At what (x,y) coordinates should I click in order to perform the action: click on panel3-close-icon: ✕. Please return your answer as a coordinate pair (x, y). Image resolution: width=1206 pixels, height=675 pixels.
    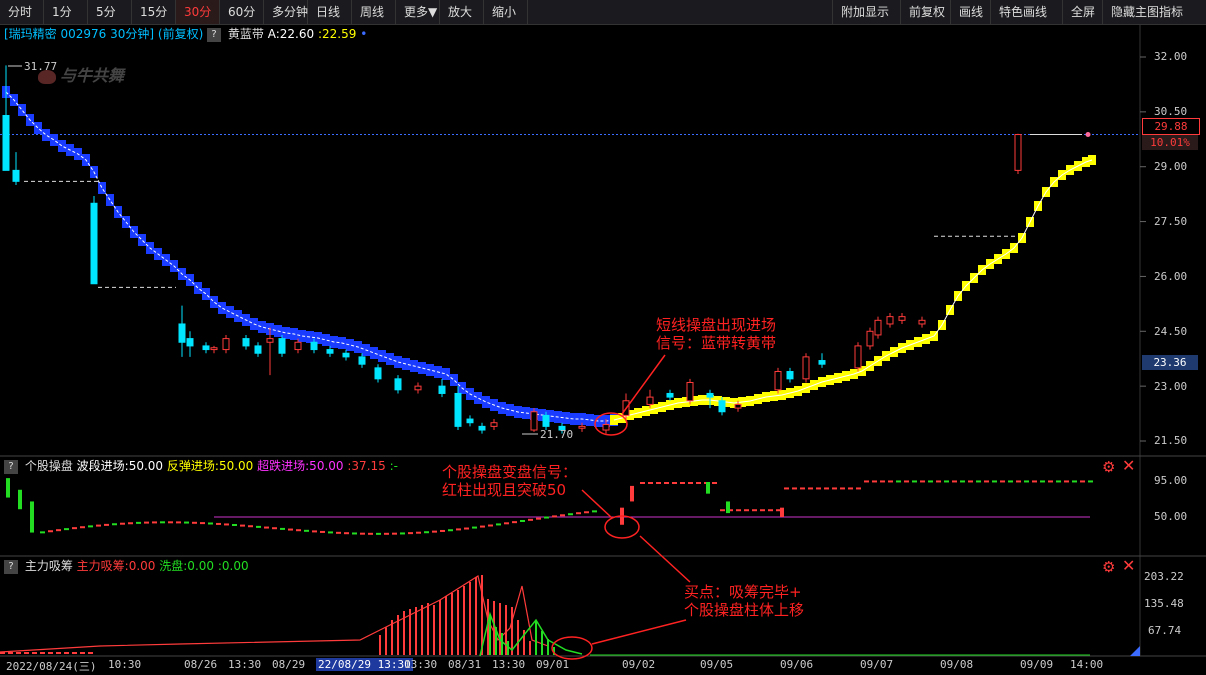
    Looking at the image, I should click on (1128, 565).